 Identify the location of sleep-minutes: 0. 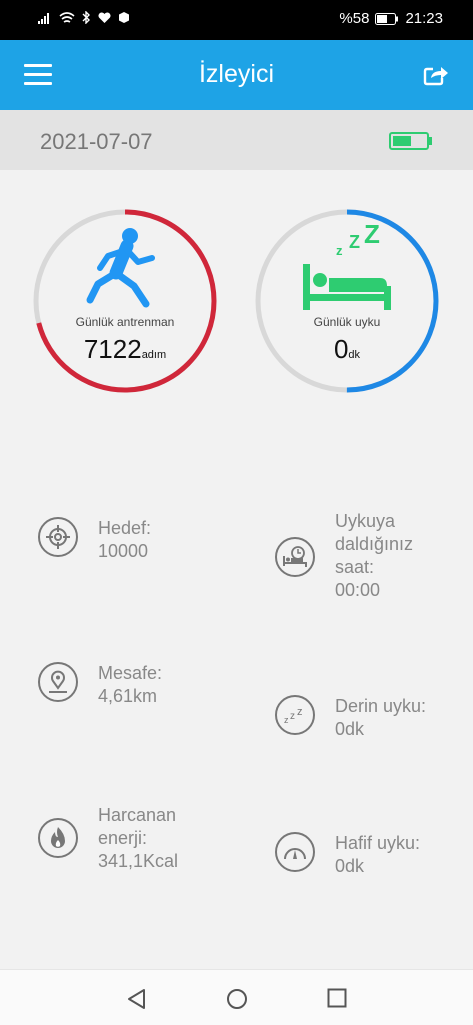
(341, 349).